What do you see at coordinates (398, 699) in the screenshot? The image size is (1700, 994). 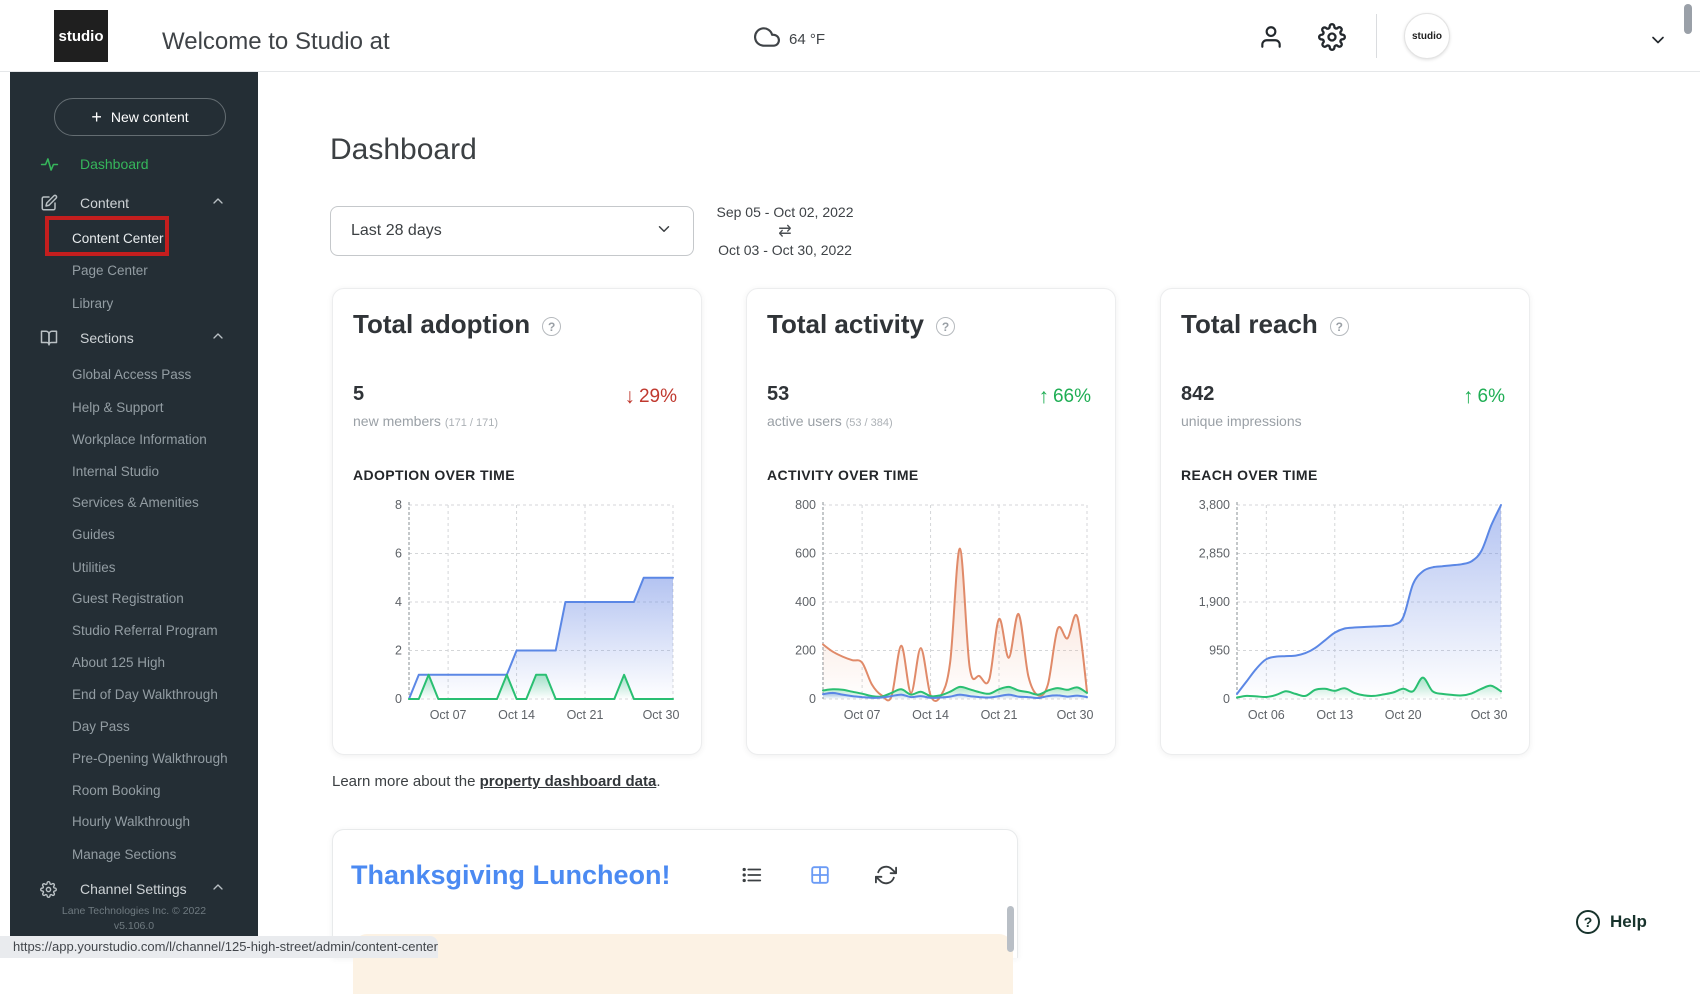 I see `svg-text: 0` at bounding box center [398, 699].